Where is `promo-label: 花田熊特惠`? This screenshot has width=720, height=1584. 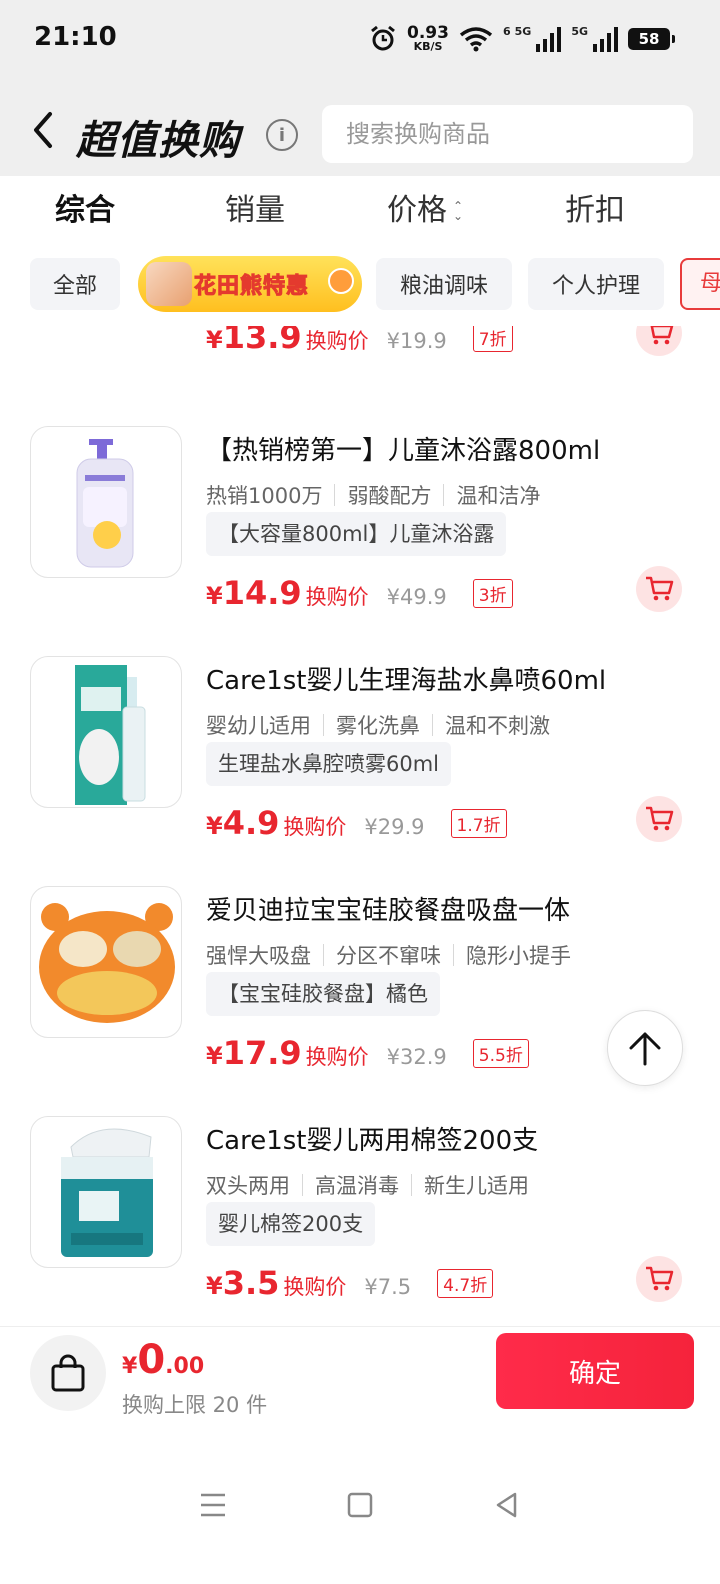 promo-label: 花田熊特惠 is located at coordinates (251, 287).